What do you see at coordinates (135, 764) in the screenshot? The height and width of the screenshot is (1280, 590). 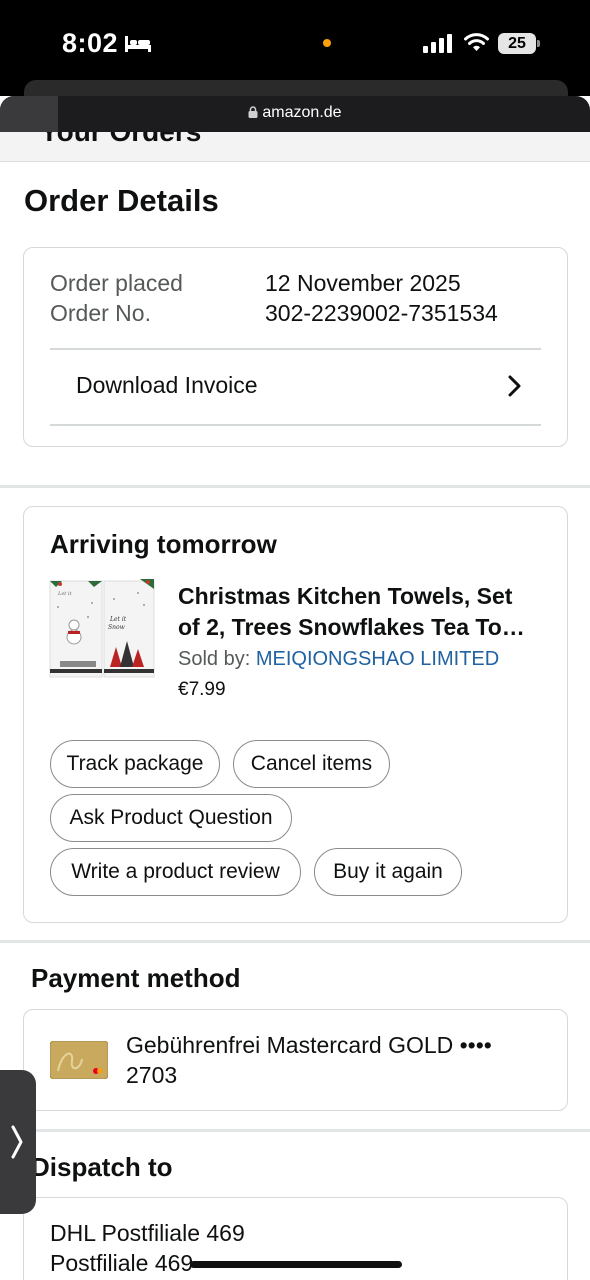 I see `track-package-button: Track package` at bounding box center [135, 764].